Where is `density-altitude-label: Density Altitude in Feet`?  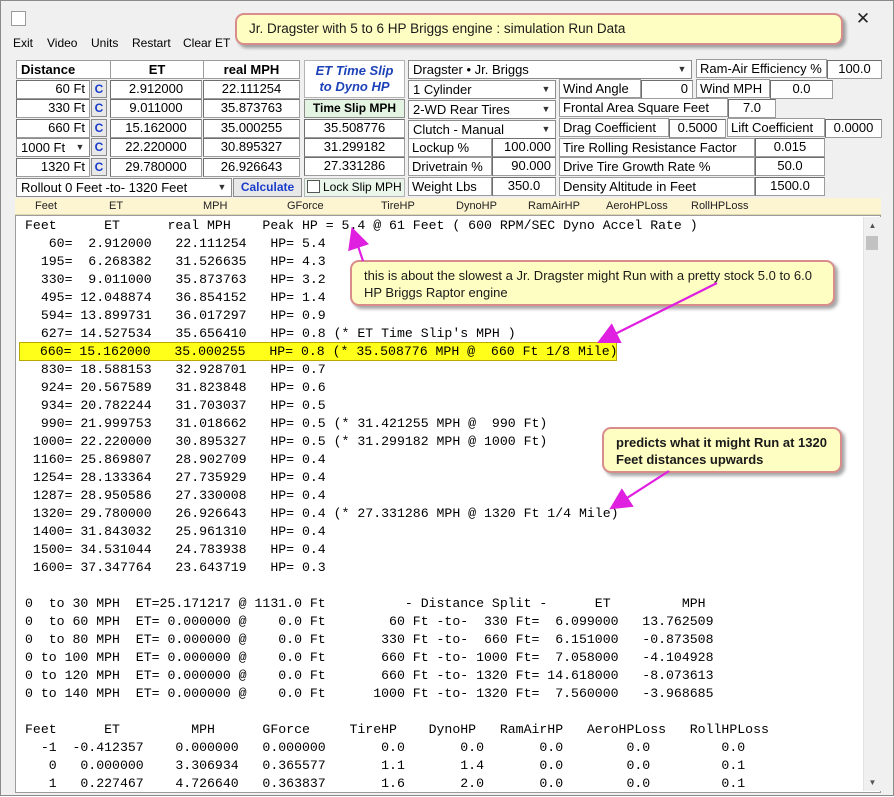 density-altitude-label: Density Altitude in Feet is located at coordinates (657, 186).